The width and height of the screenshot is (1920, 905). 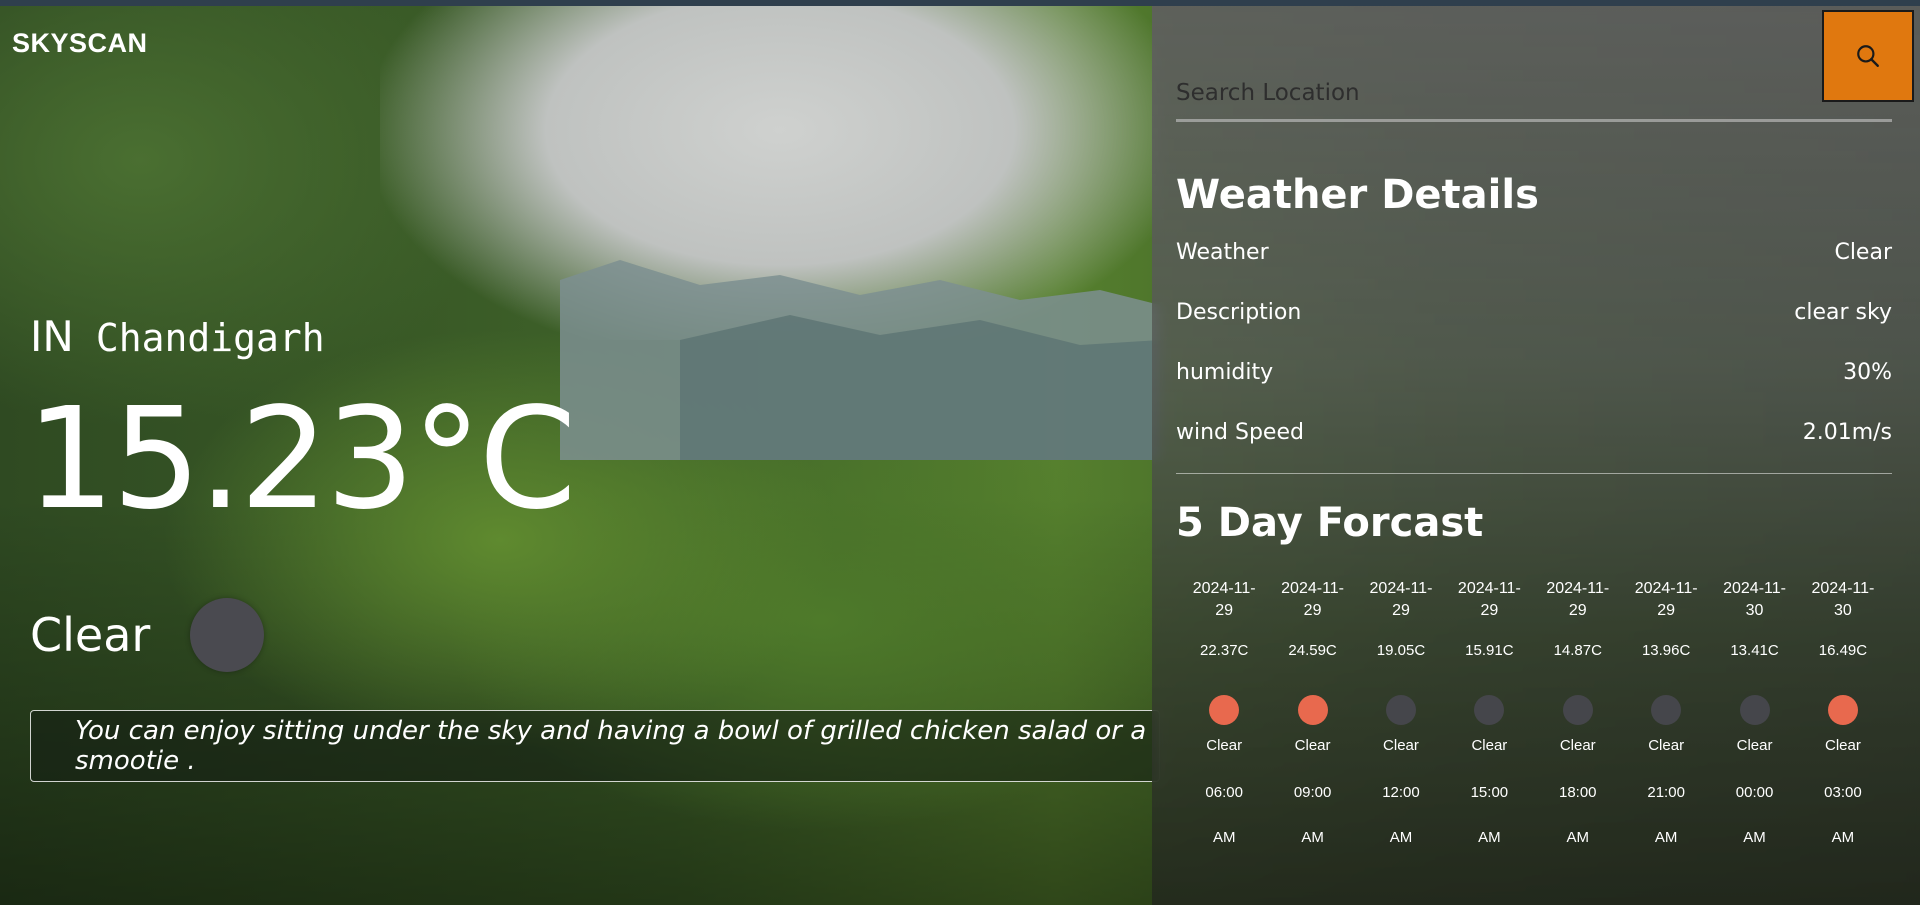 I want to click on detail-row-weather: Weather Clear, so click(x=1534, y=252).